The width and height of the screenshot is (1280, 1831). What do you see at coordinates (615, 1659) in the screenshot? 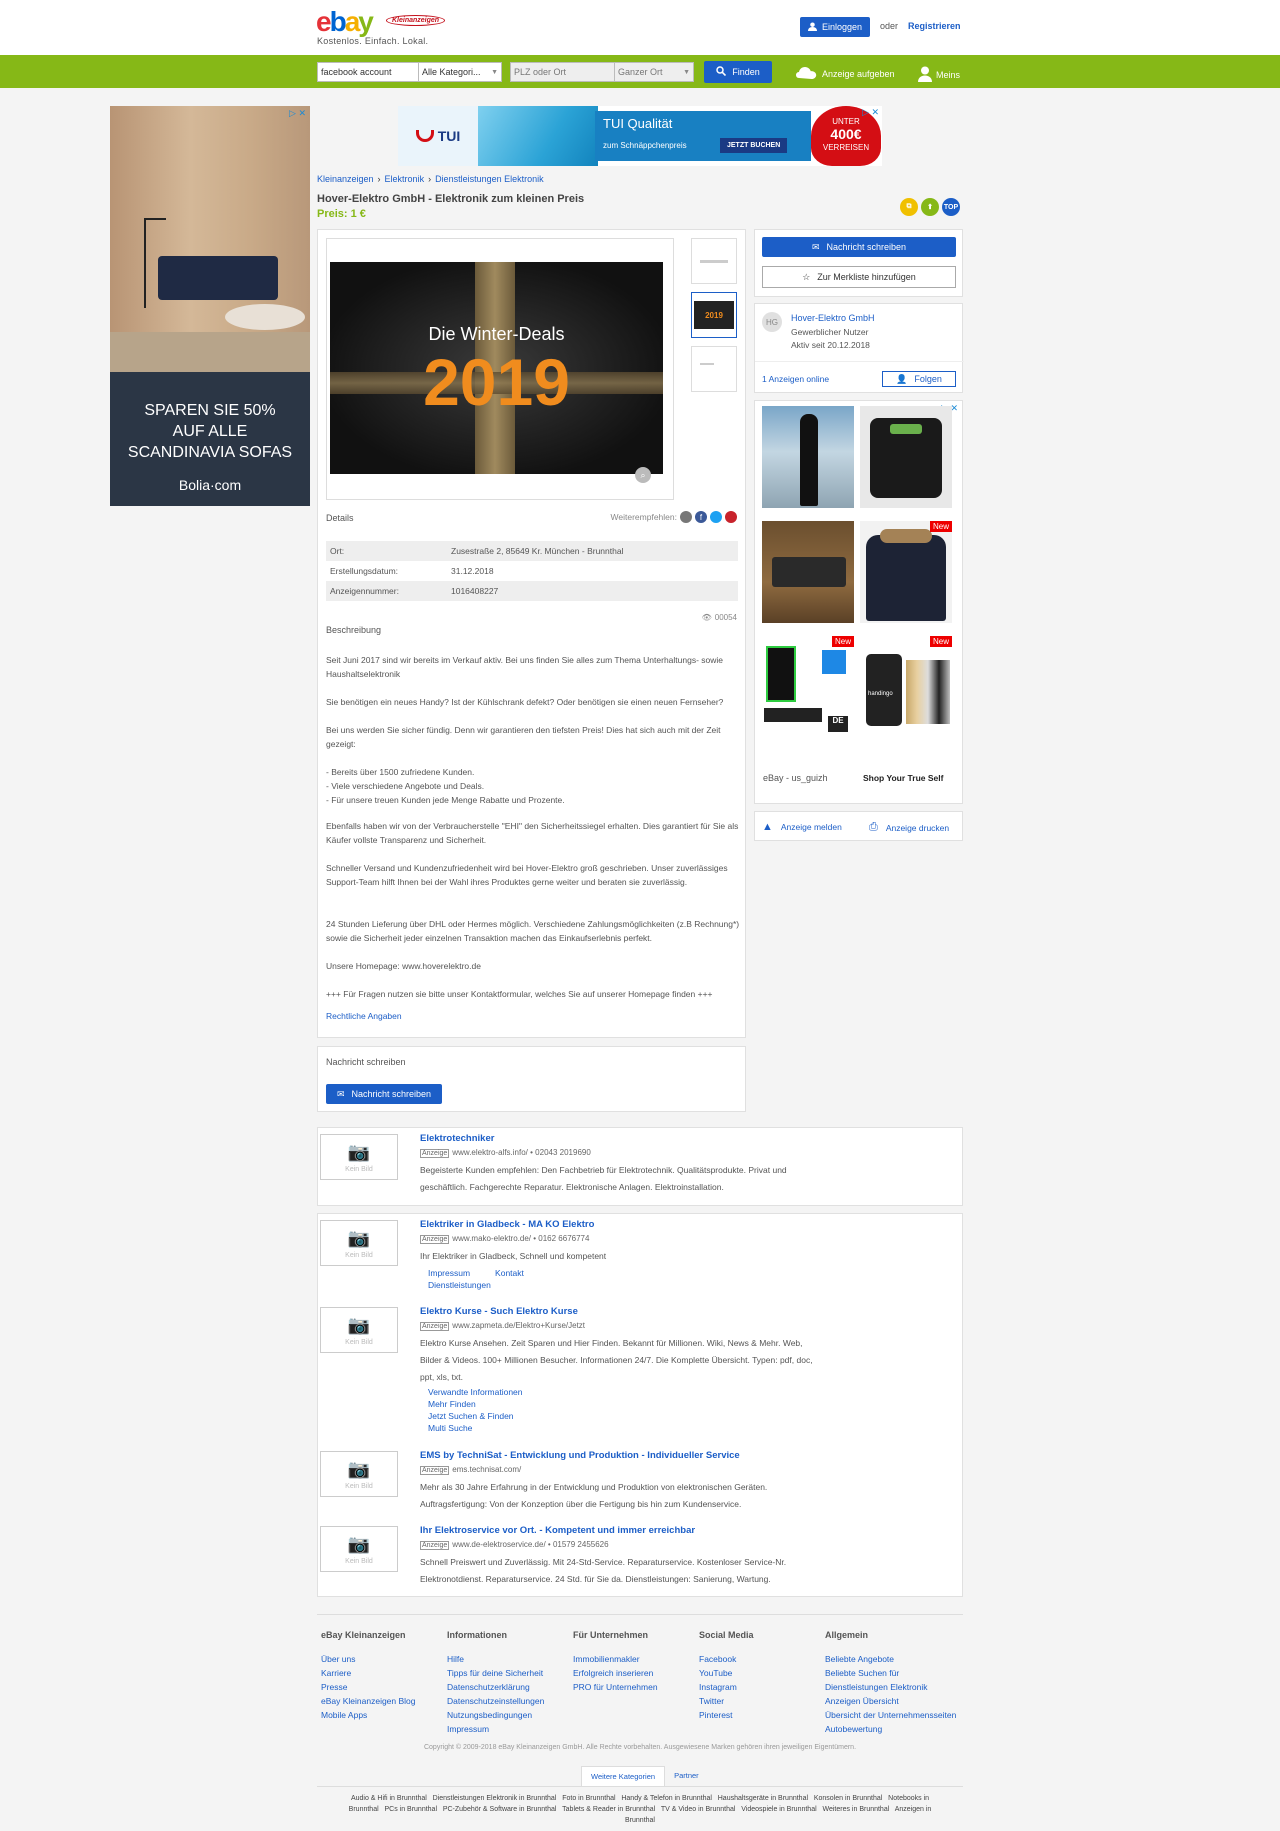
I see `footer-link: Immobilienmakler` at bounding box center [615, 1659].